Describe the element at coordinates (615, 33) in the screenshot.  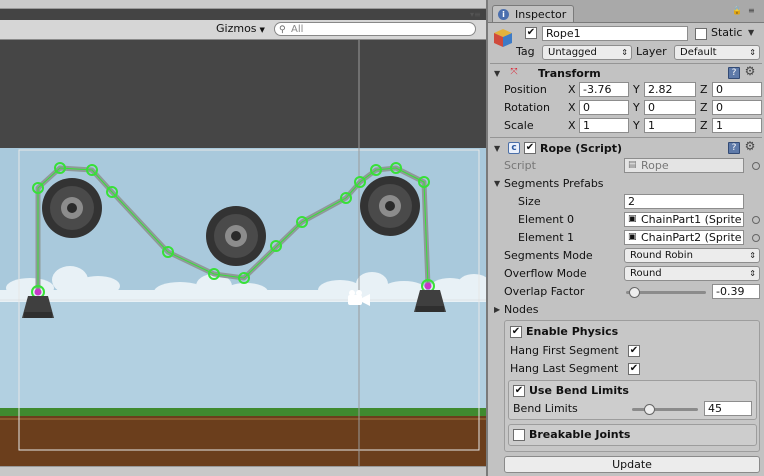
I see `object-name-field: Rope1` at that location.